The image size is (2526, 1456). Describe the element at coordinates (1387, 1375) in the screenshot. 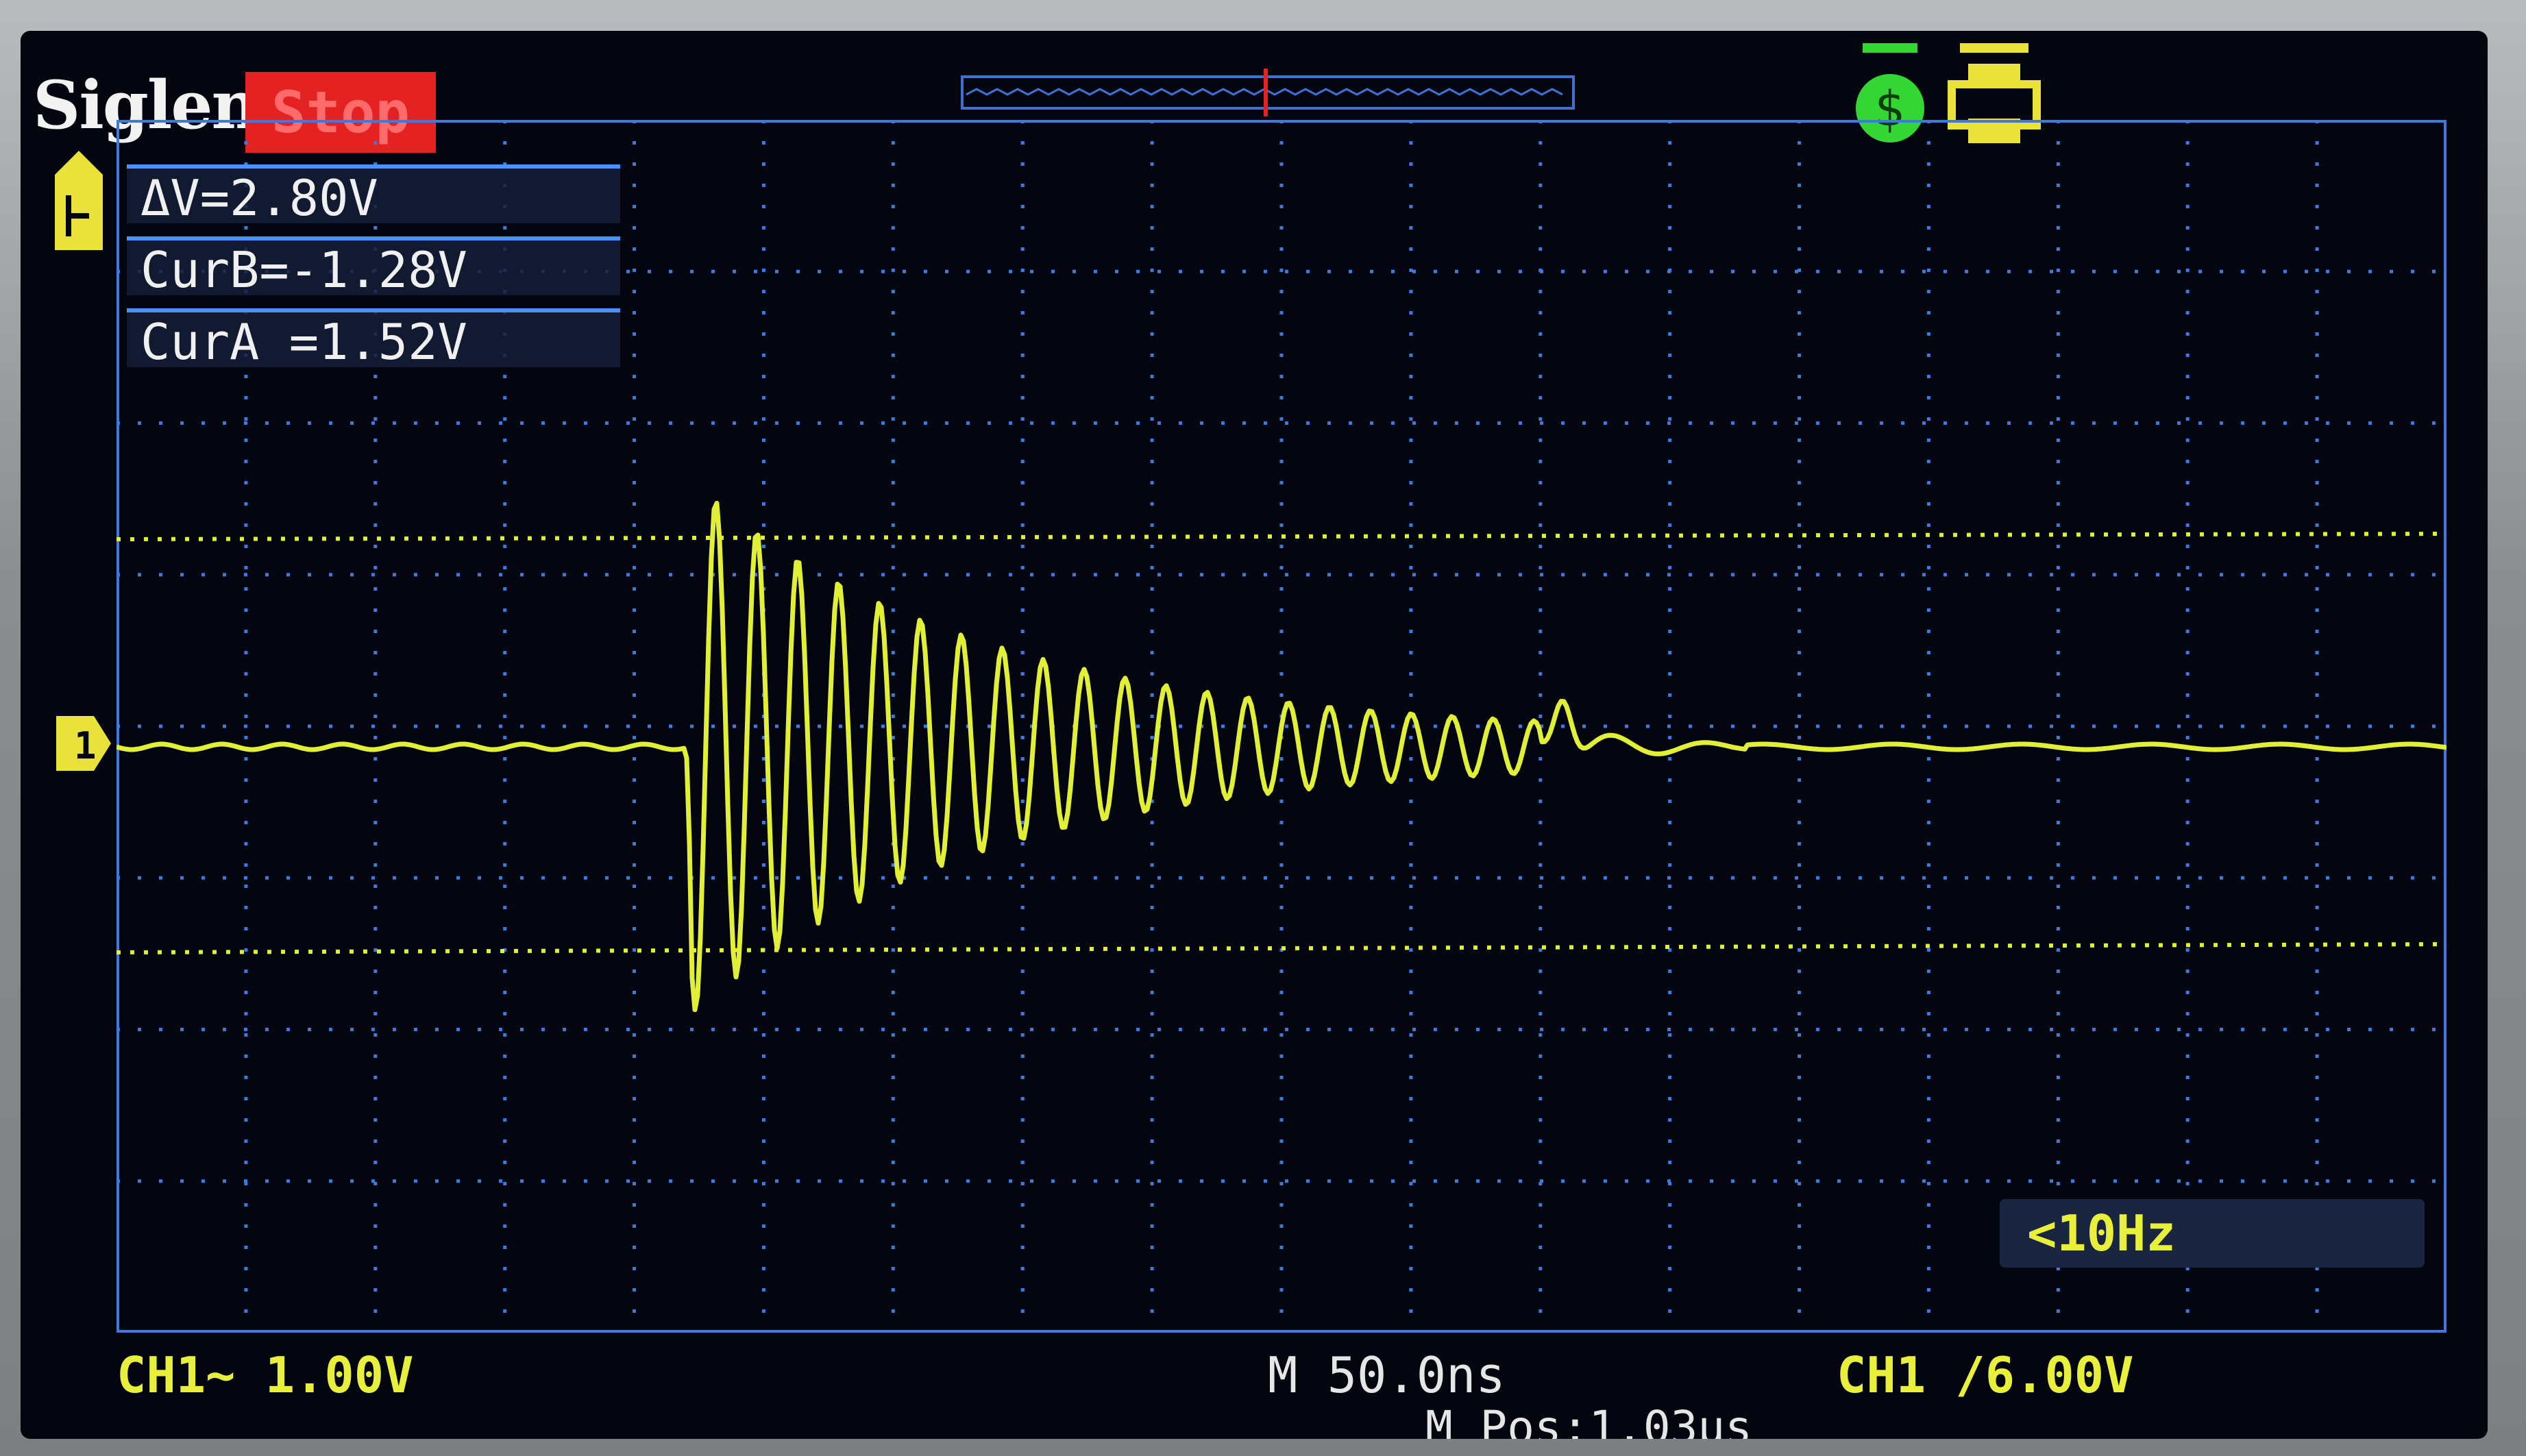

I see `timebase-scale: M 50.0ns` at that location.